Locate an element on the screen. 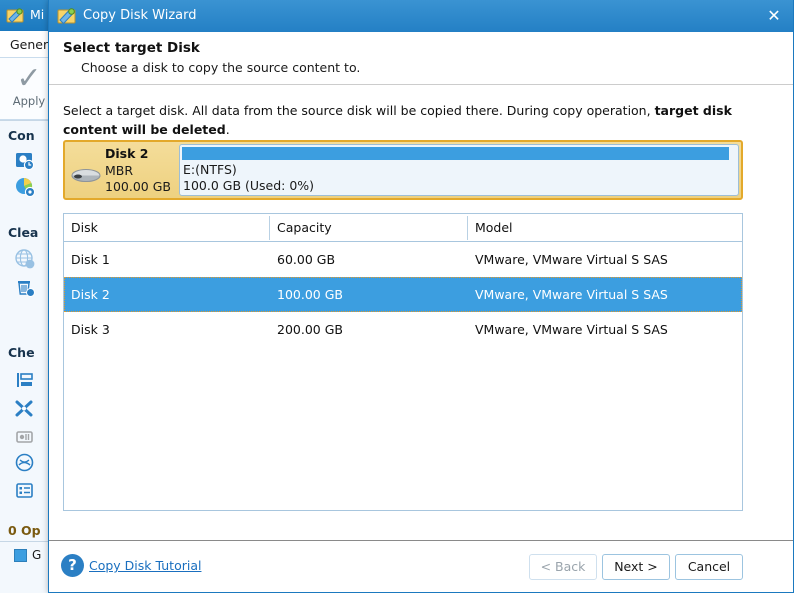 The width and height of the screenshot is (794, 593). general-checkbox is located at coordinates (20, 555).